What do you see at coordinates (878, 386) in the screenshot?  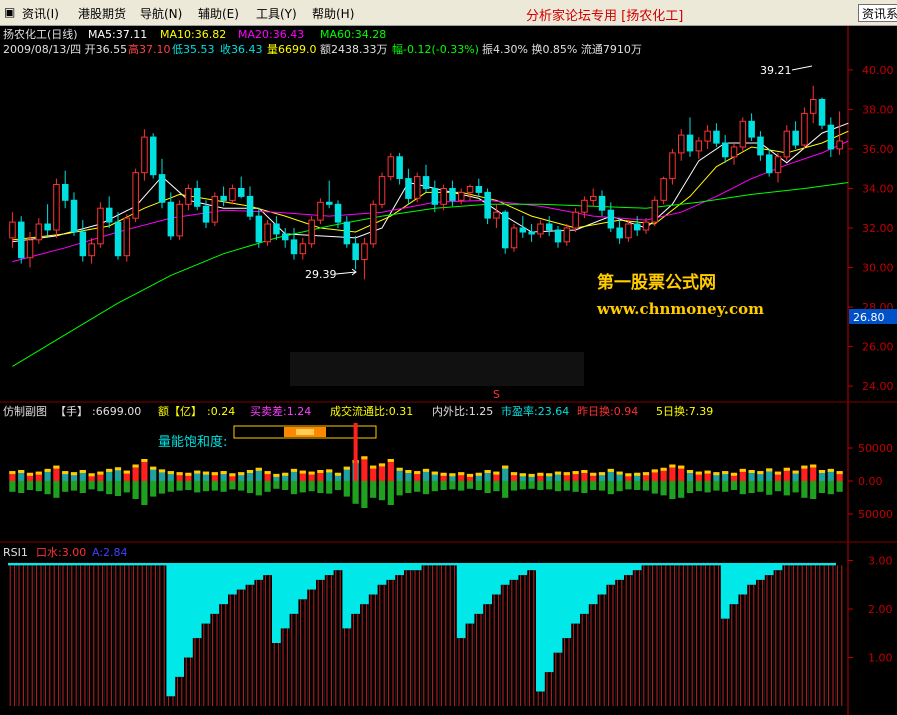 I see `price-tick-label: 24.00` at bounding box center [878, 386].